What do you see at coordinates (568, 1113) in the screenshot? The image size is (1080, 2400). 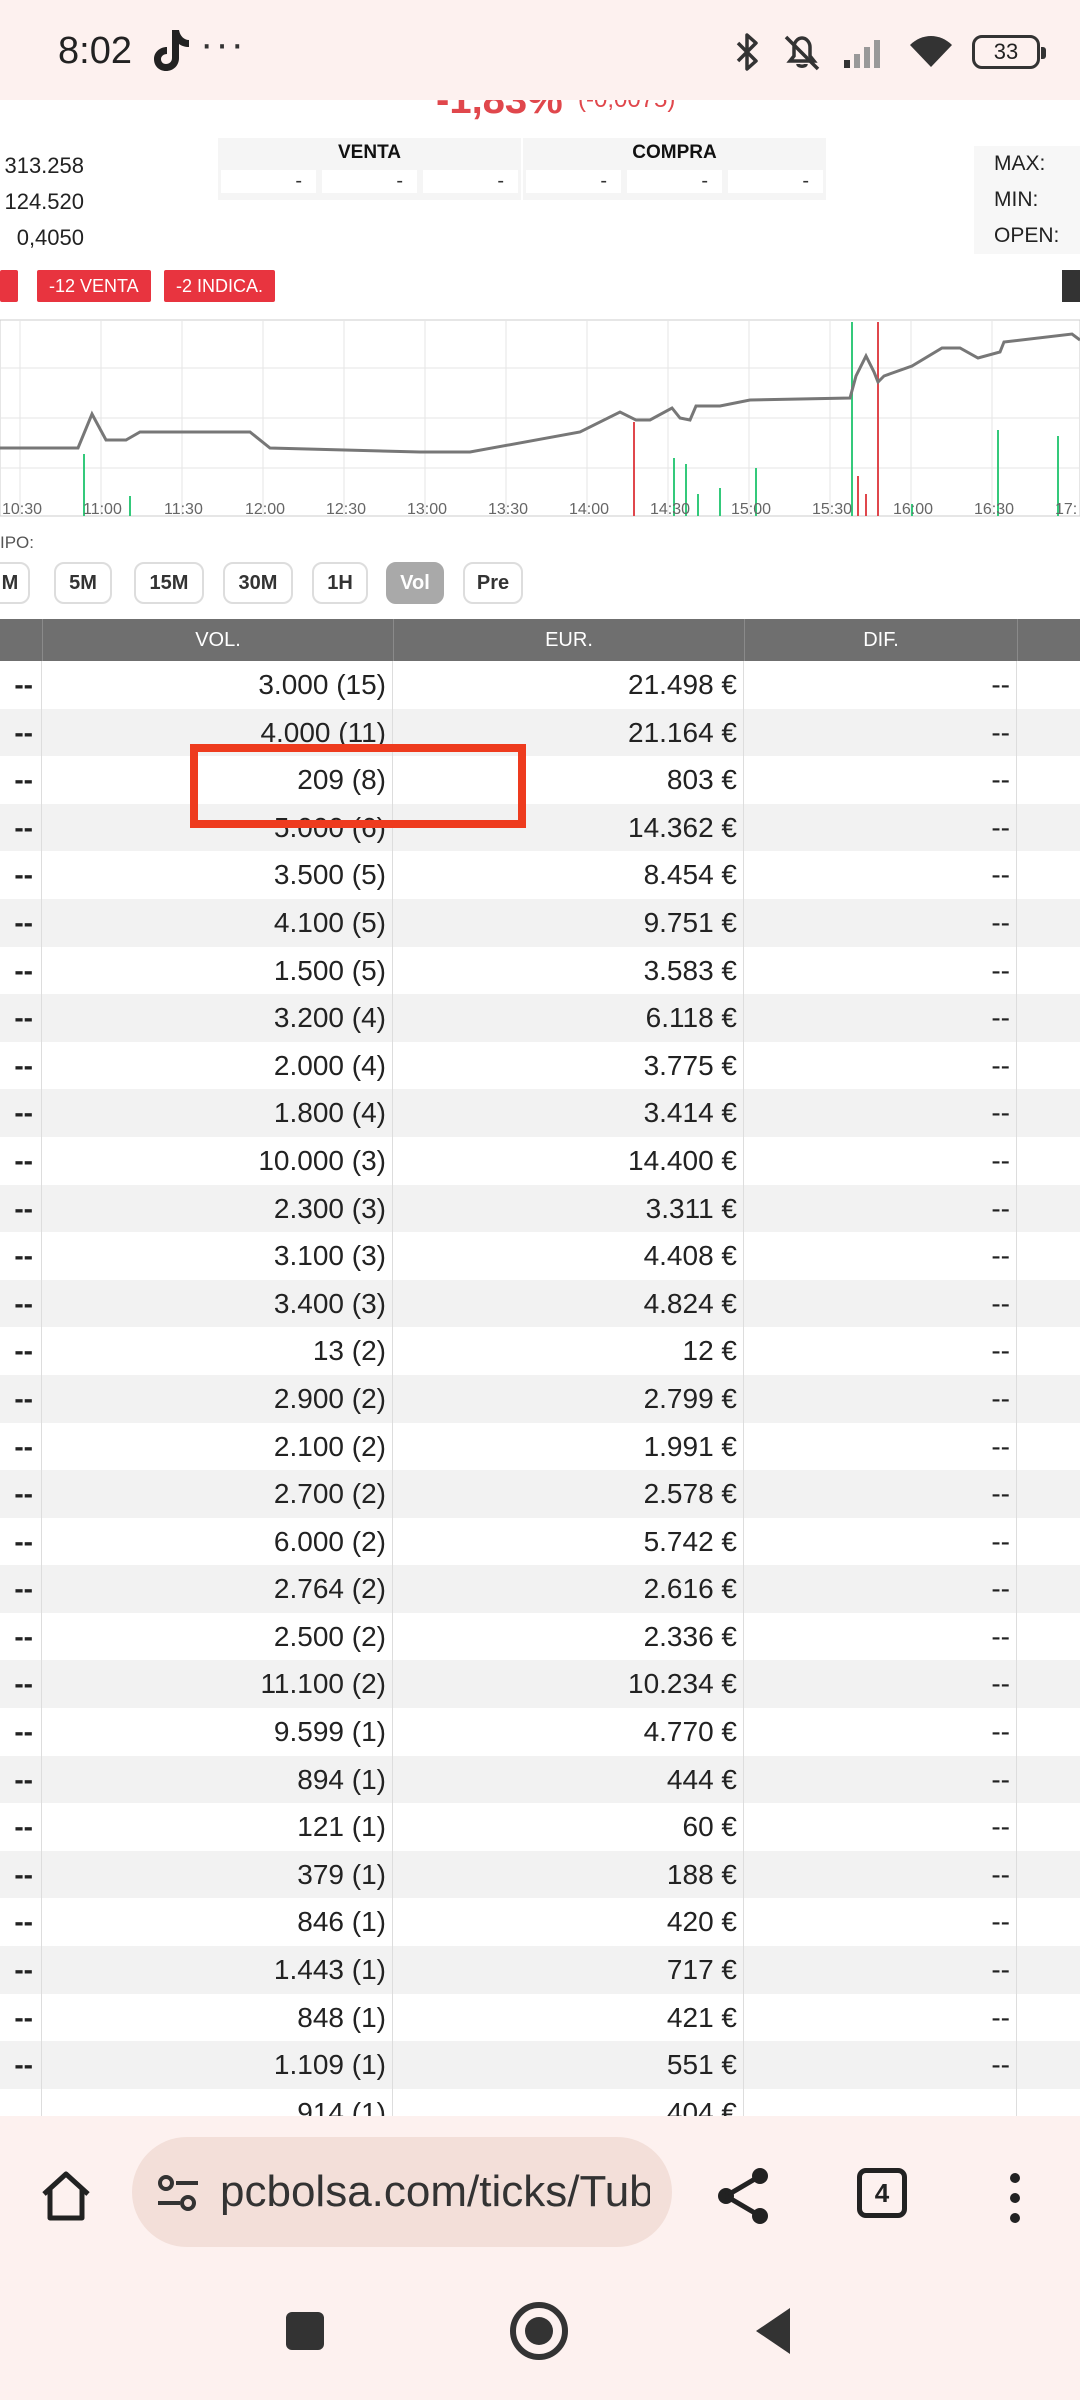 I see `euro-cell: 3.414 €` at bounding box center [568, 1113].